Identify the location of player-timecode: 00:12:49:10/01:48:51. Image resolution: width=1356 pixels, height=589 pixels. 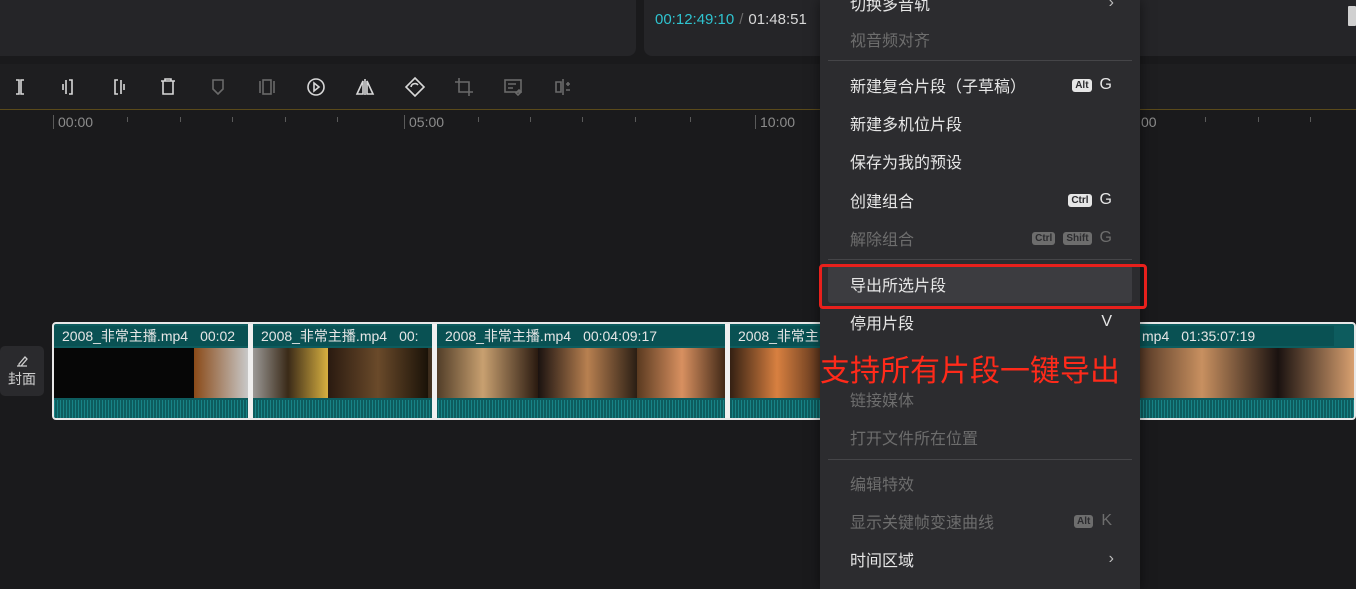
(731, 19).